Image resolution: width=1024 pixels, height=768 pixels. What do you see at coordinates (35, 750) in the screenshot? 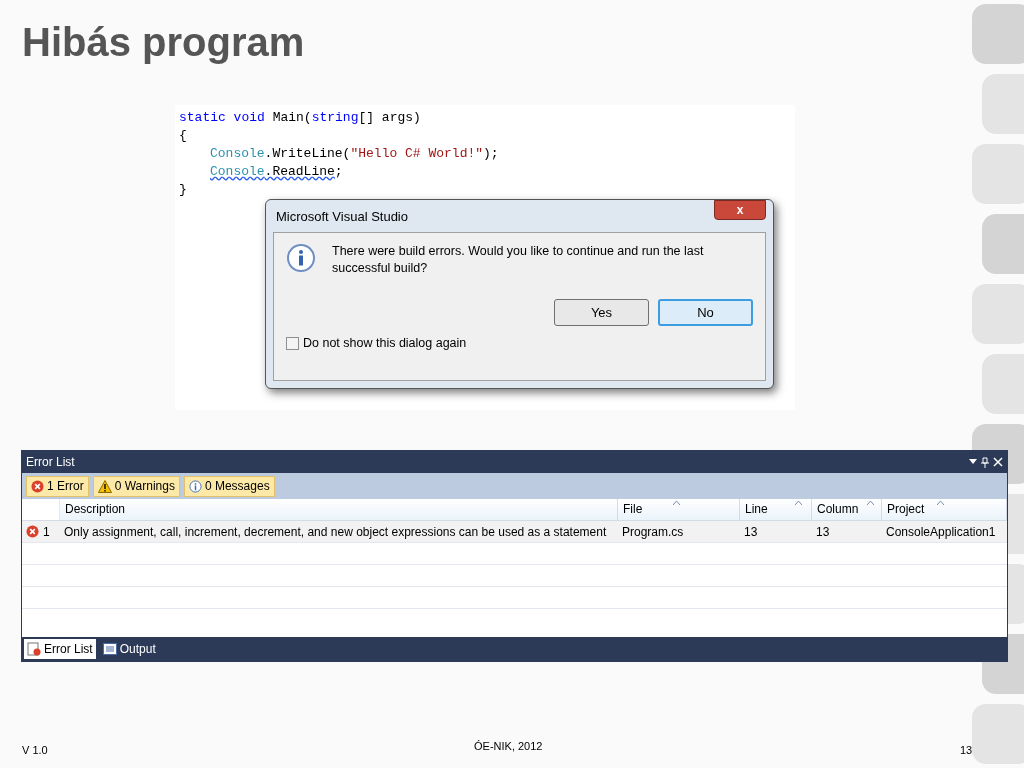
I see `version-label: V 1.0` at bounding box center [35, 750].